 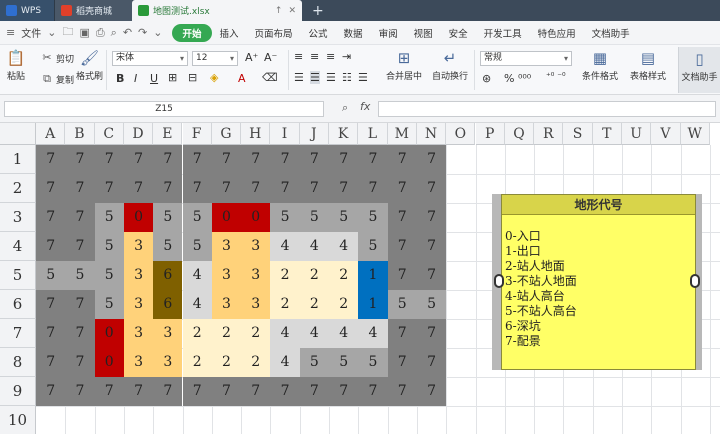 I want to click on bold-button: B, so click(x=120, y=78).